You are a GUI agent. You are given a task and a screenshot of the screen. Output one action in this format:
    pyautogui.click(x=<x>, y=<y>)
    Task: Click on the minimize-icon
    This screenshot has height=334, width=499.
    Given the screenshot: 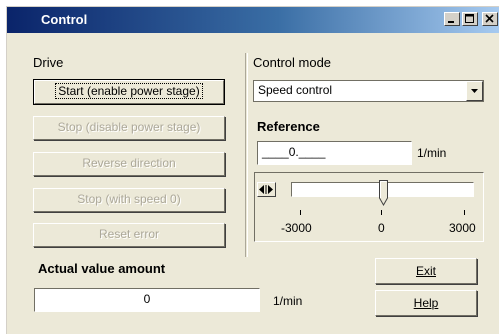 What is the action you would take?
    pyautogui.click(x=451, y=22)
    